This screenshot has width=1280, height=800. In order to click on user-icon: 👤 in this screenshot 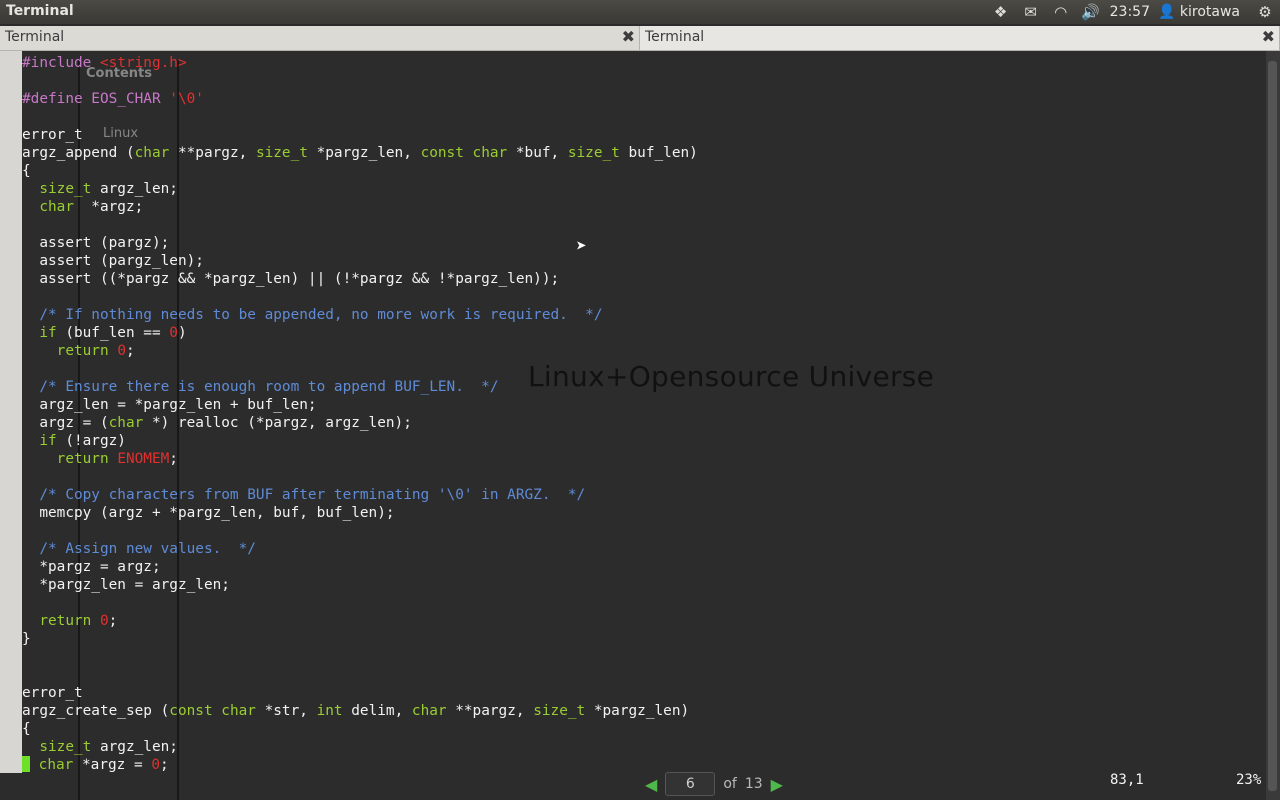, I will do `click(1167, 12)`.